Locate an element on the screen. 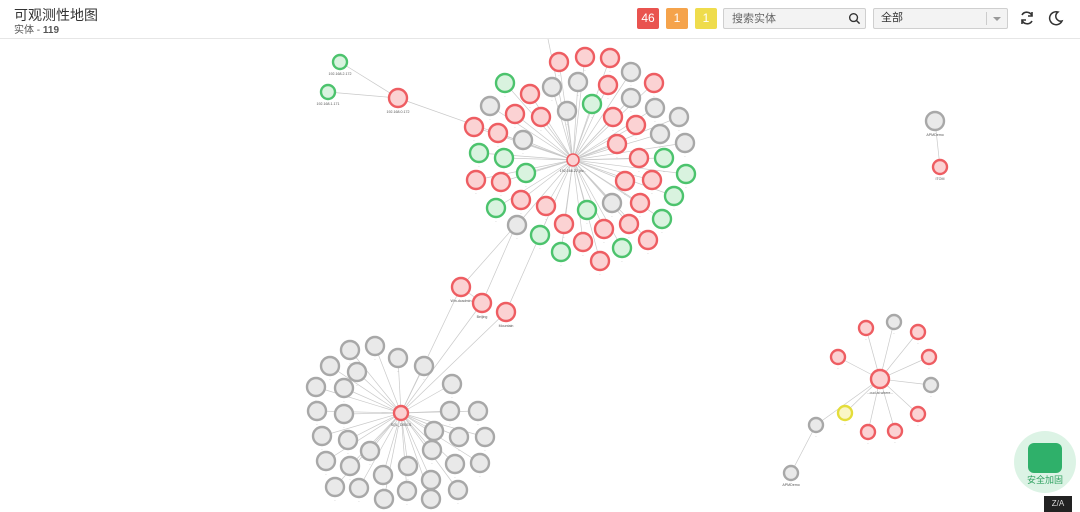 Image resolution: width=1080 pixels, height=512 pixels. entity-node-critical: Mountain is located at coordinates (506, 314).